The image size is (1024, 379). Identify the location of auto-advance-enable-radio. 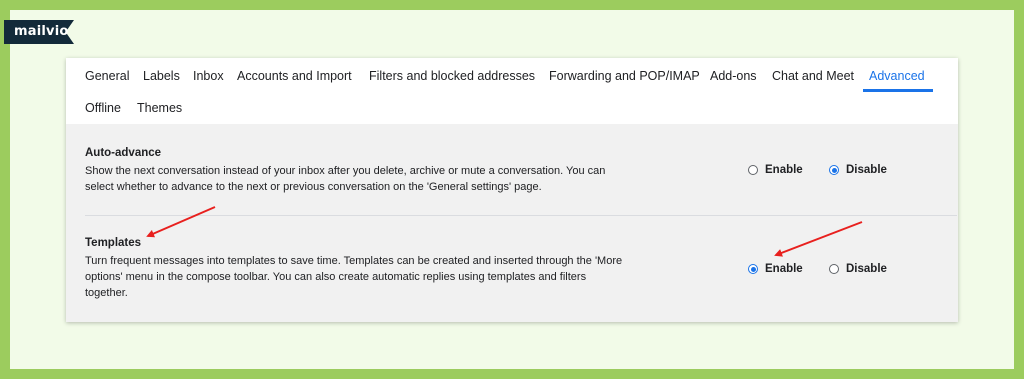
(753, 170).